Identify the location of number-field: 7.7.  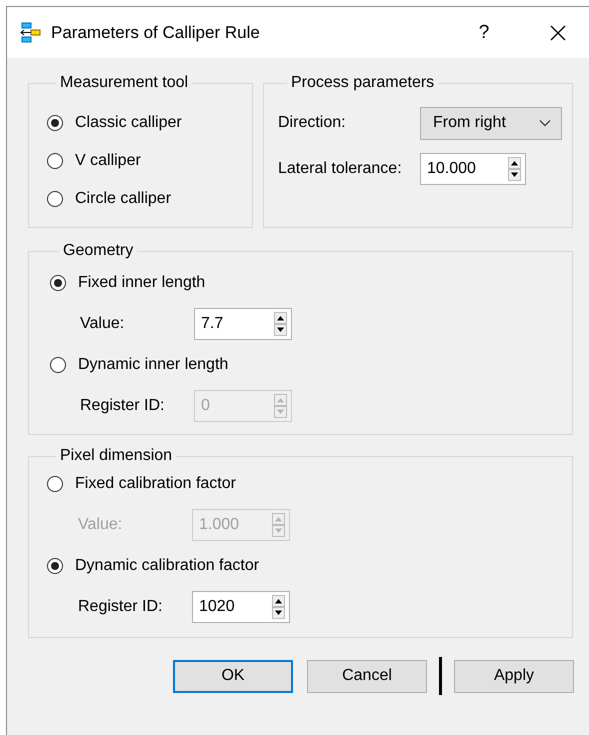
(243, 324).